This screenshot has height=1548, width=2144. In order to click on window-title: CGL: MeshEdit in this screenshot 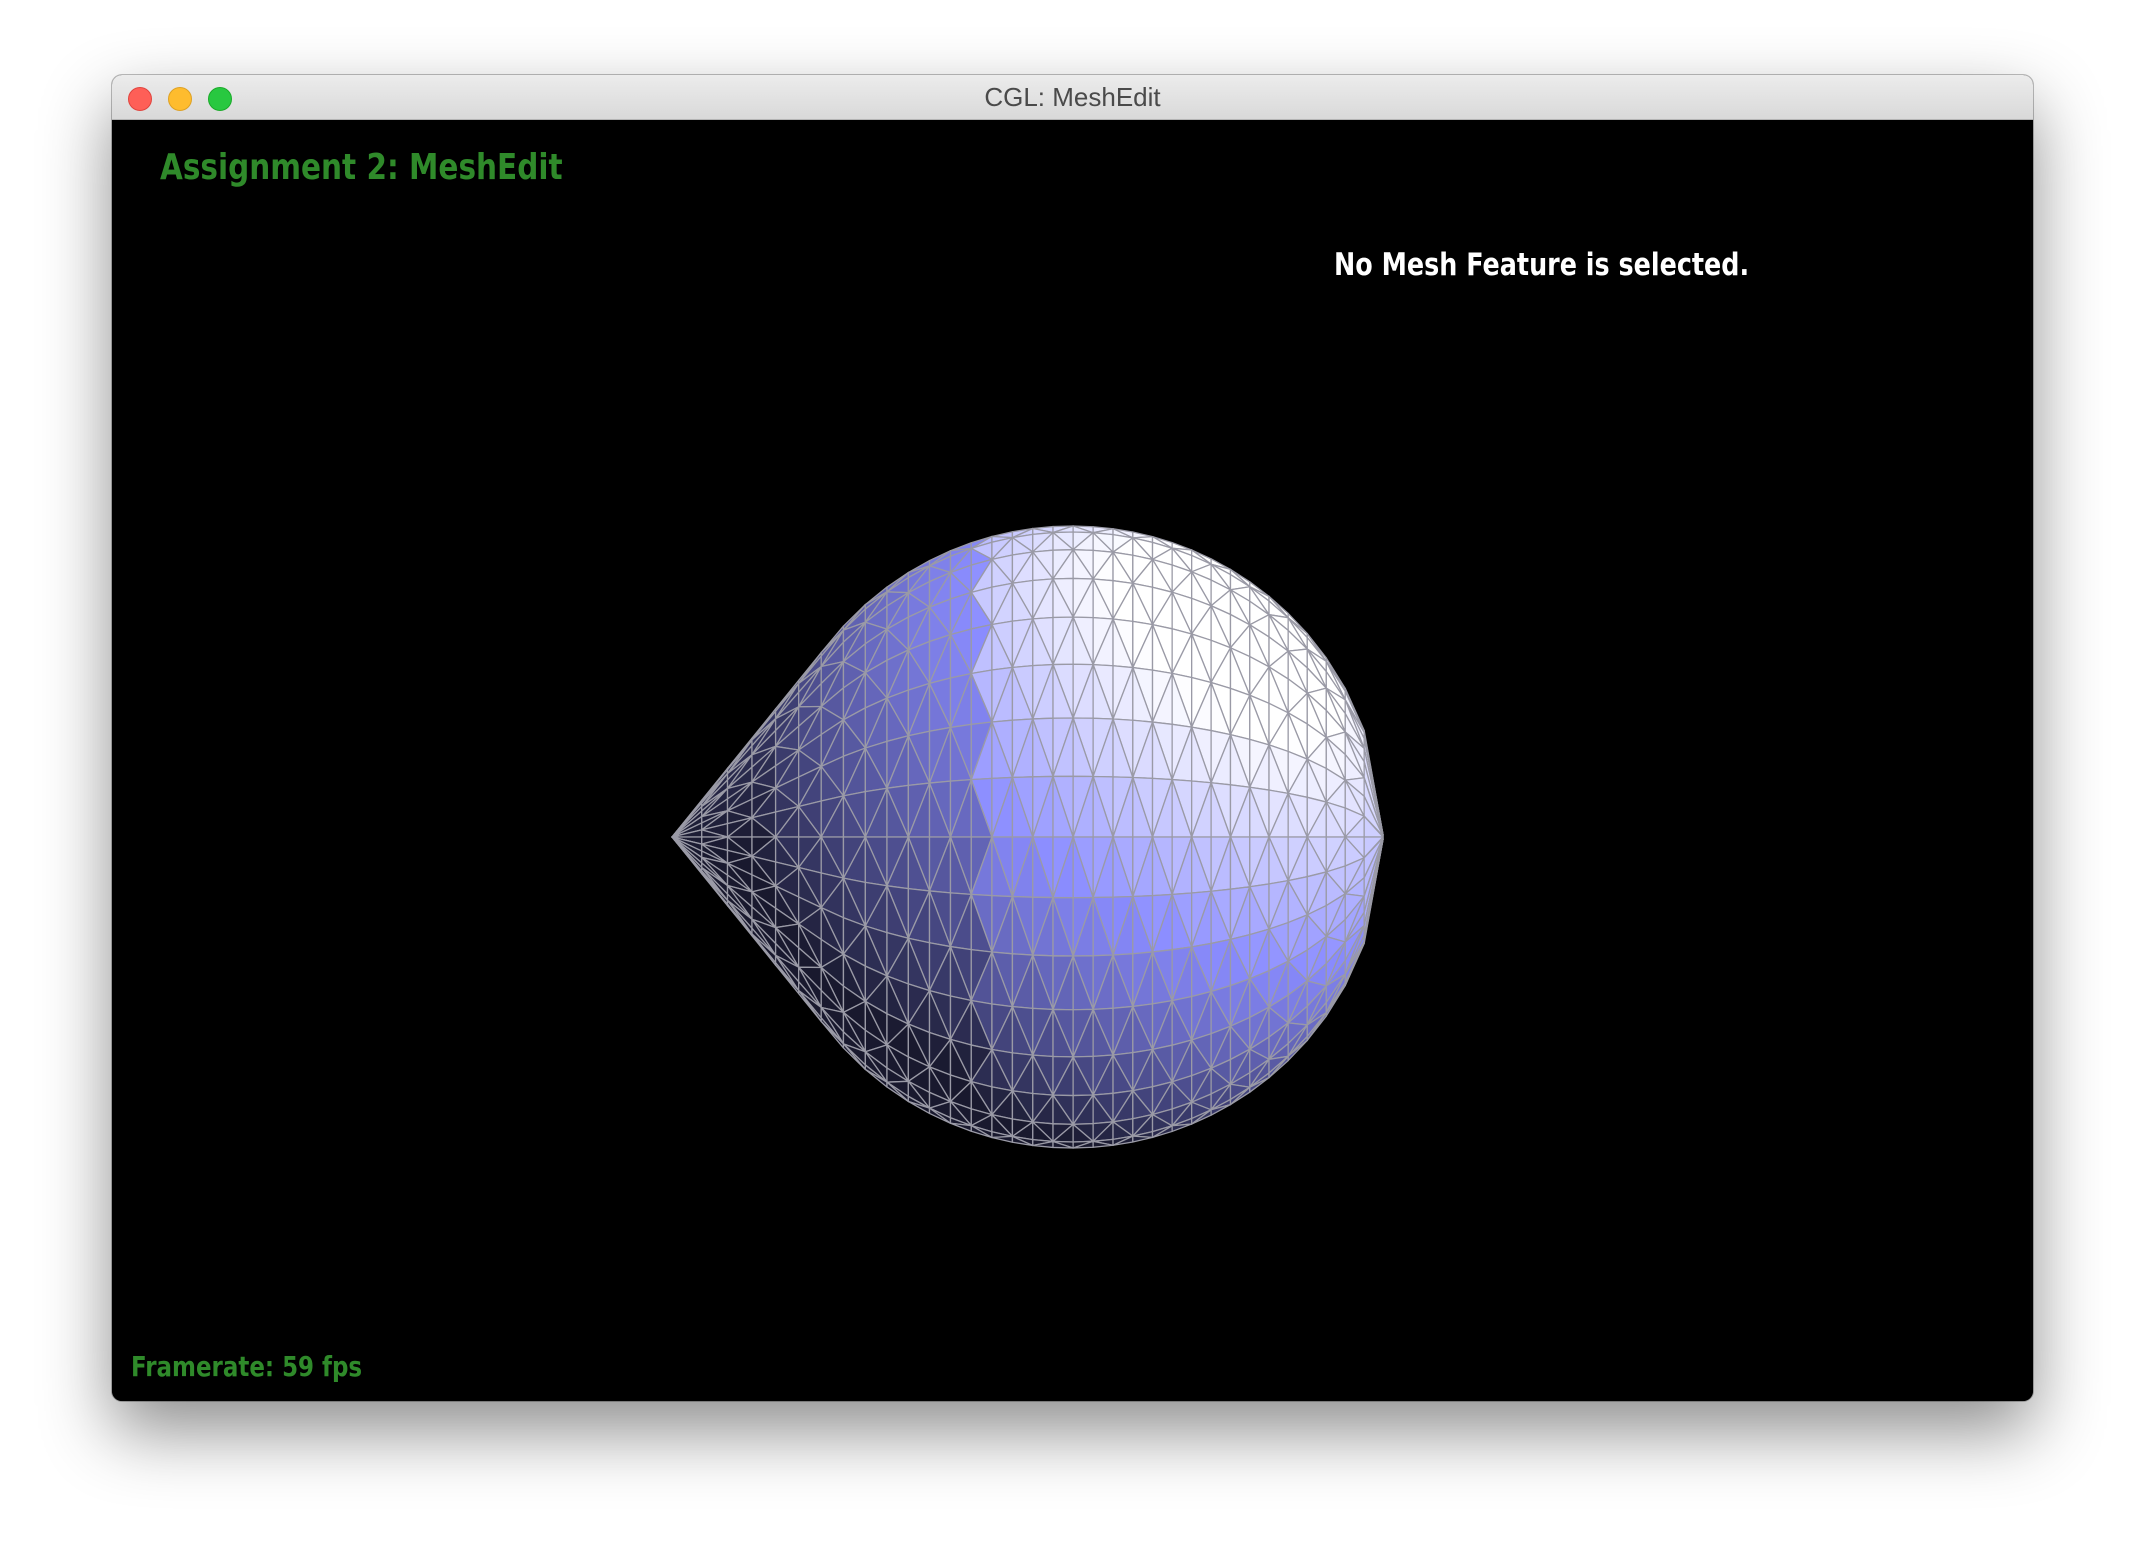, I will do `click(1072, 97)`.